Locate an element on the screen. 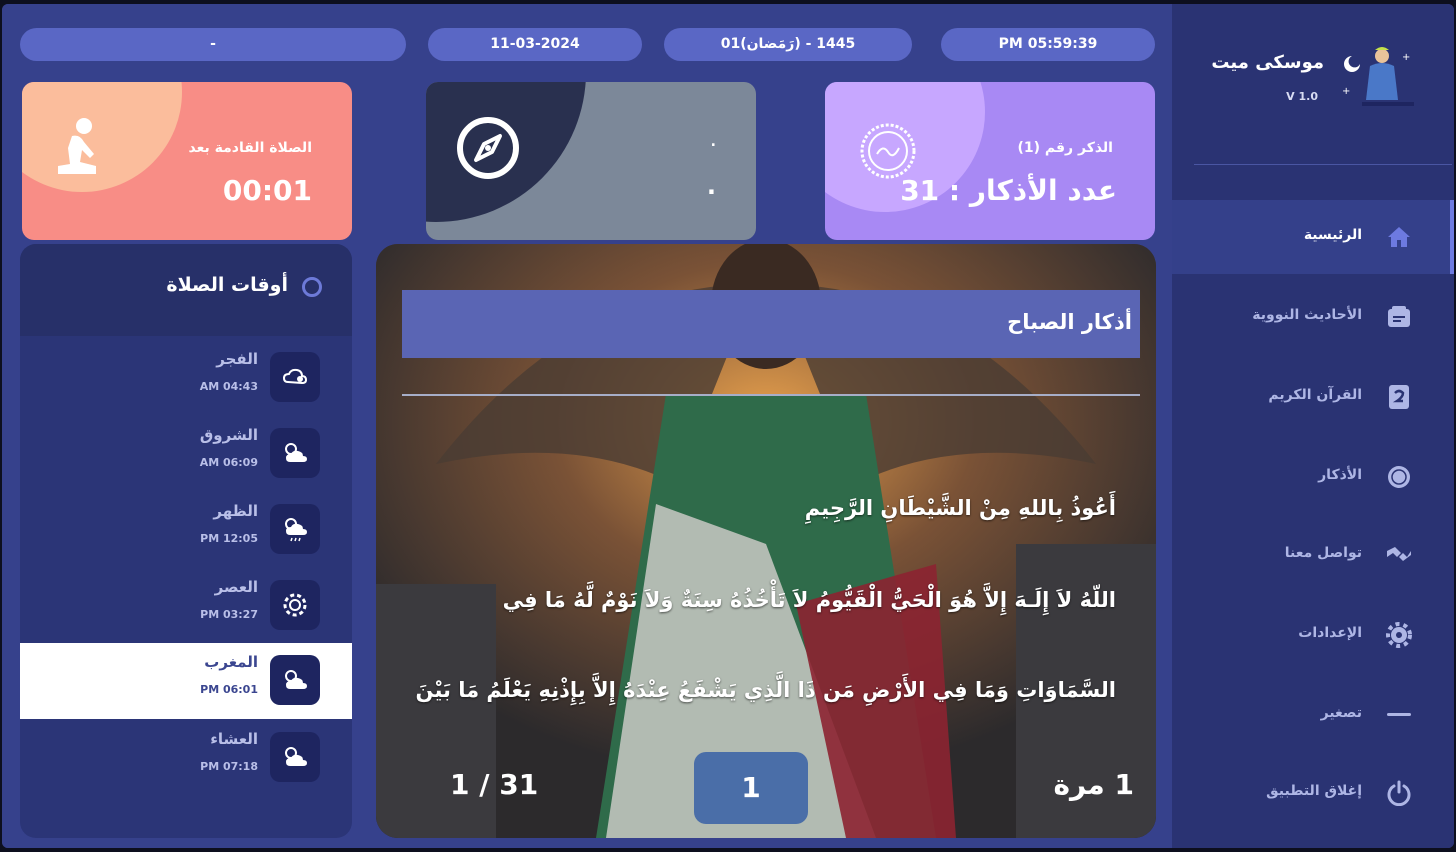 The width and height of the screenshot is (1456, 852). prayer-row-fajr: الفجر AM 04:43 is located at coordinates (186, 378).